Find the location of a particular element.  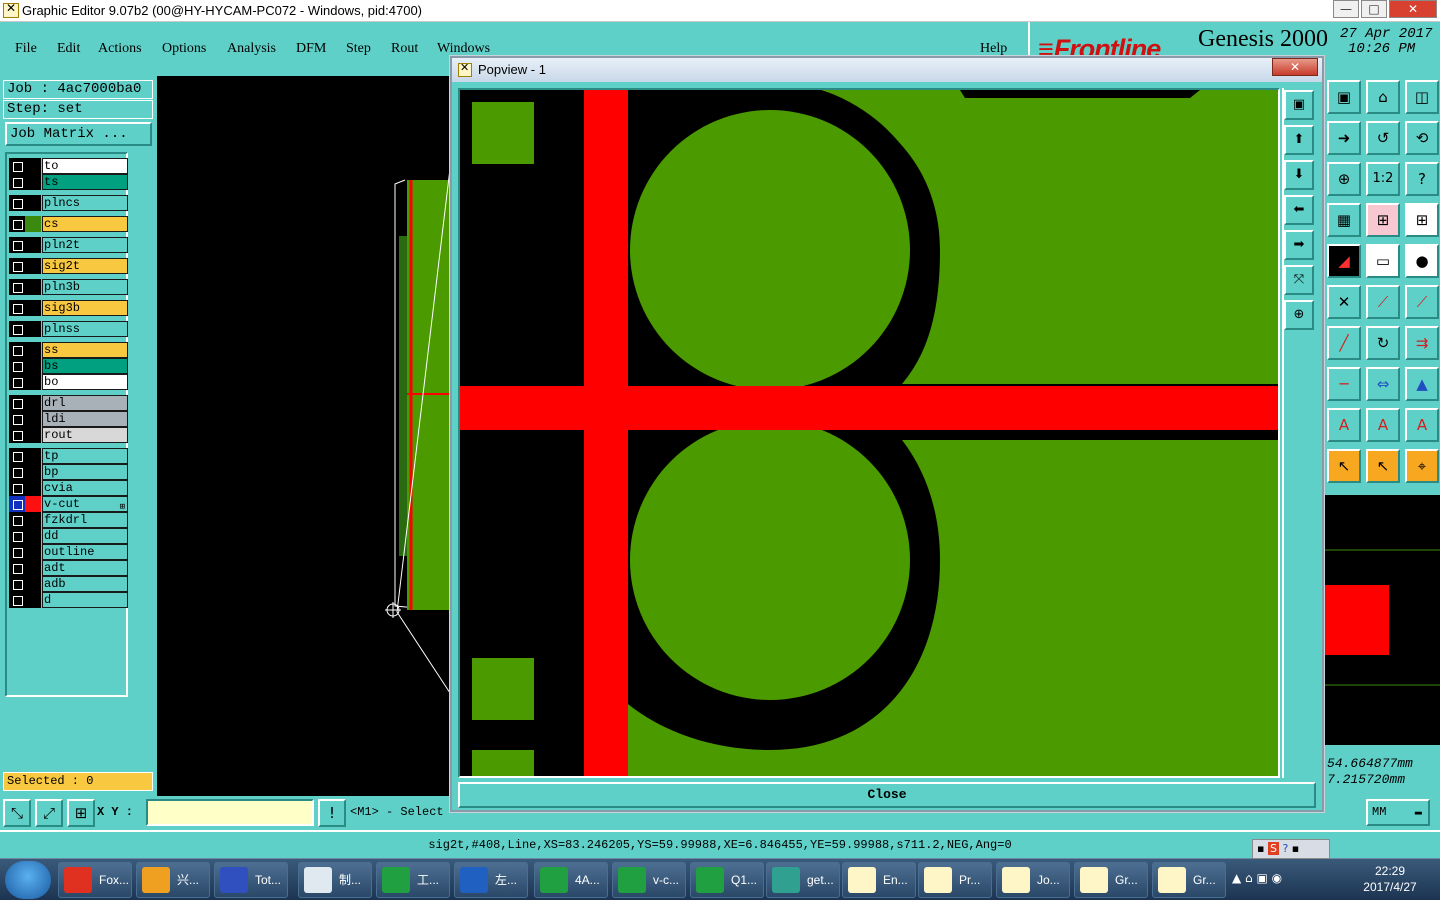

layer-name: tp is located at coordinates (85, 456).